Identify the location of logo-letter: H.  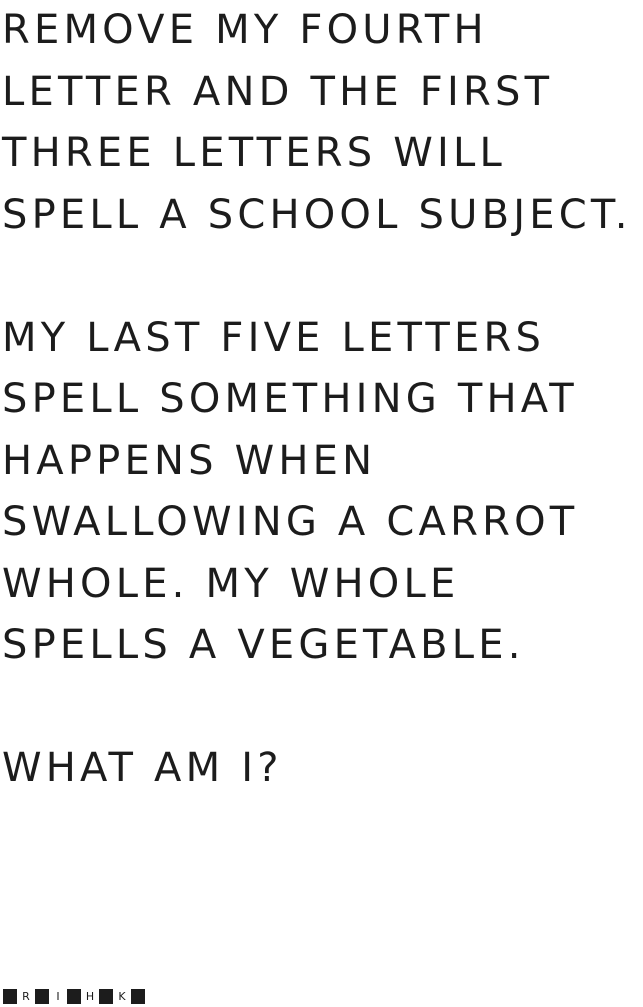
(90, 996).